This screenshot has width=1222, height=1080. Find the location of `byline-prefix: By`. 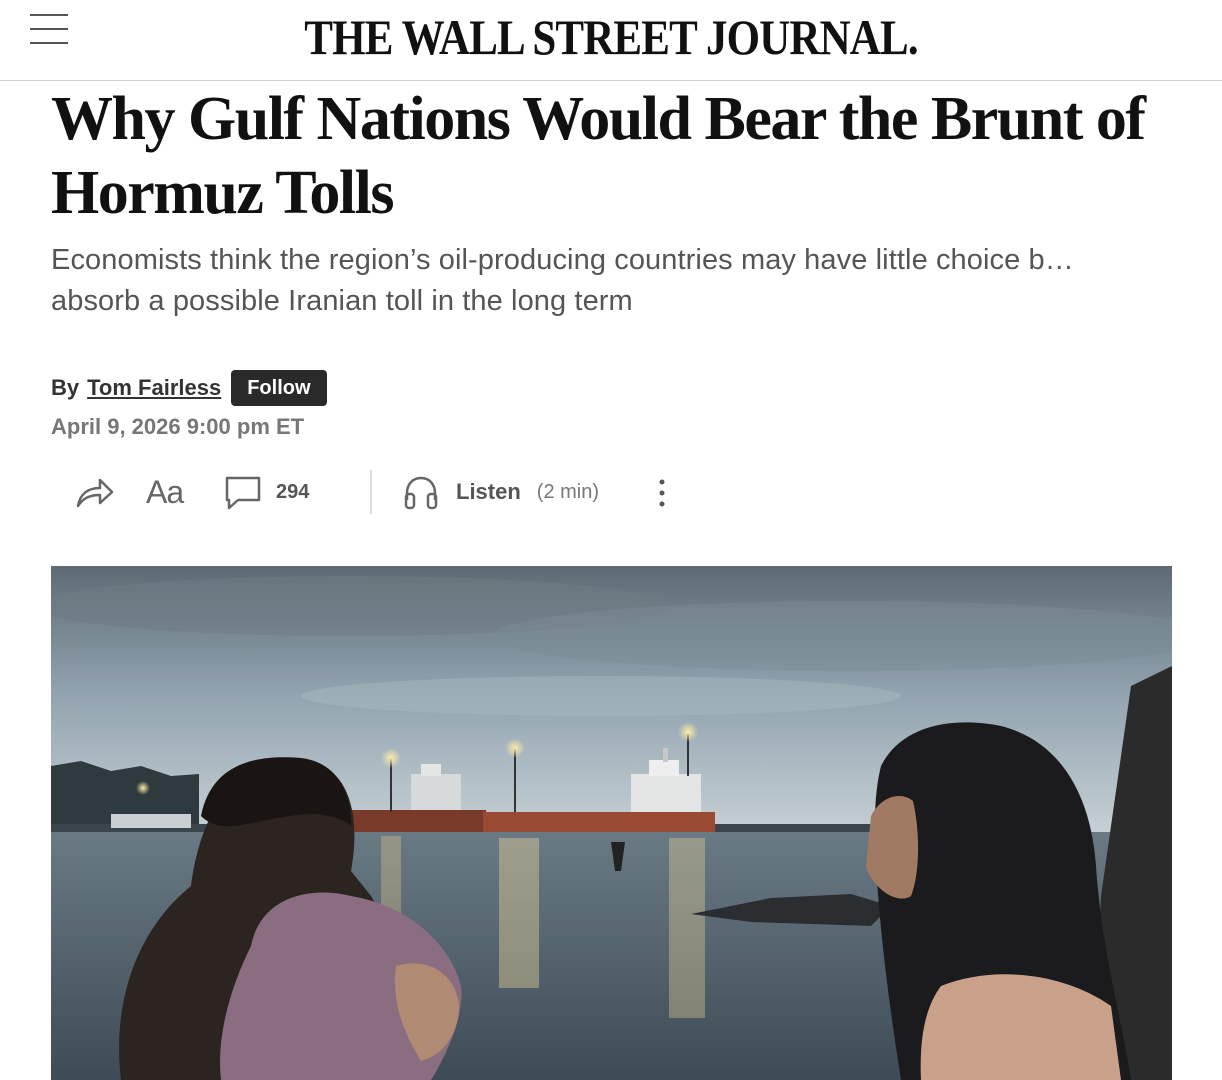

byline-prefix: By is located at coordinates (65, 387).